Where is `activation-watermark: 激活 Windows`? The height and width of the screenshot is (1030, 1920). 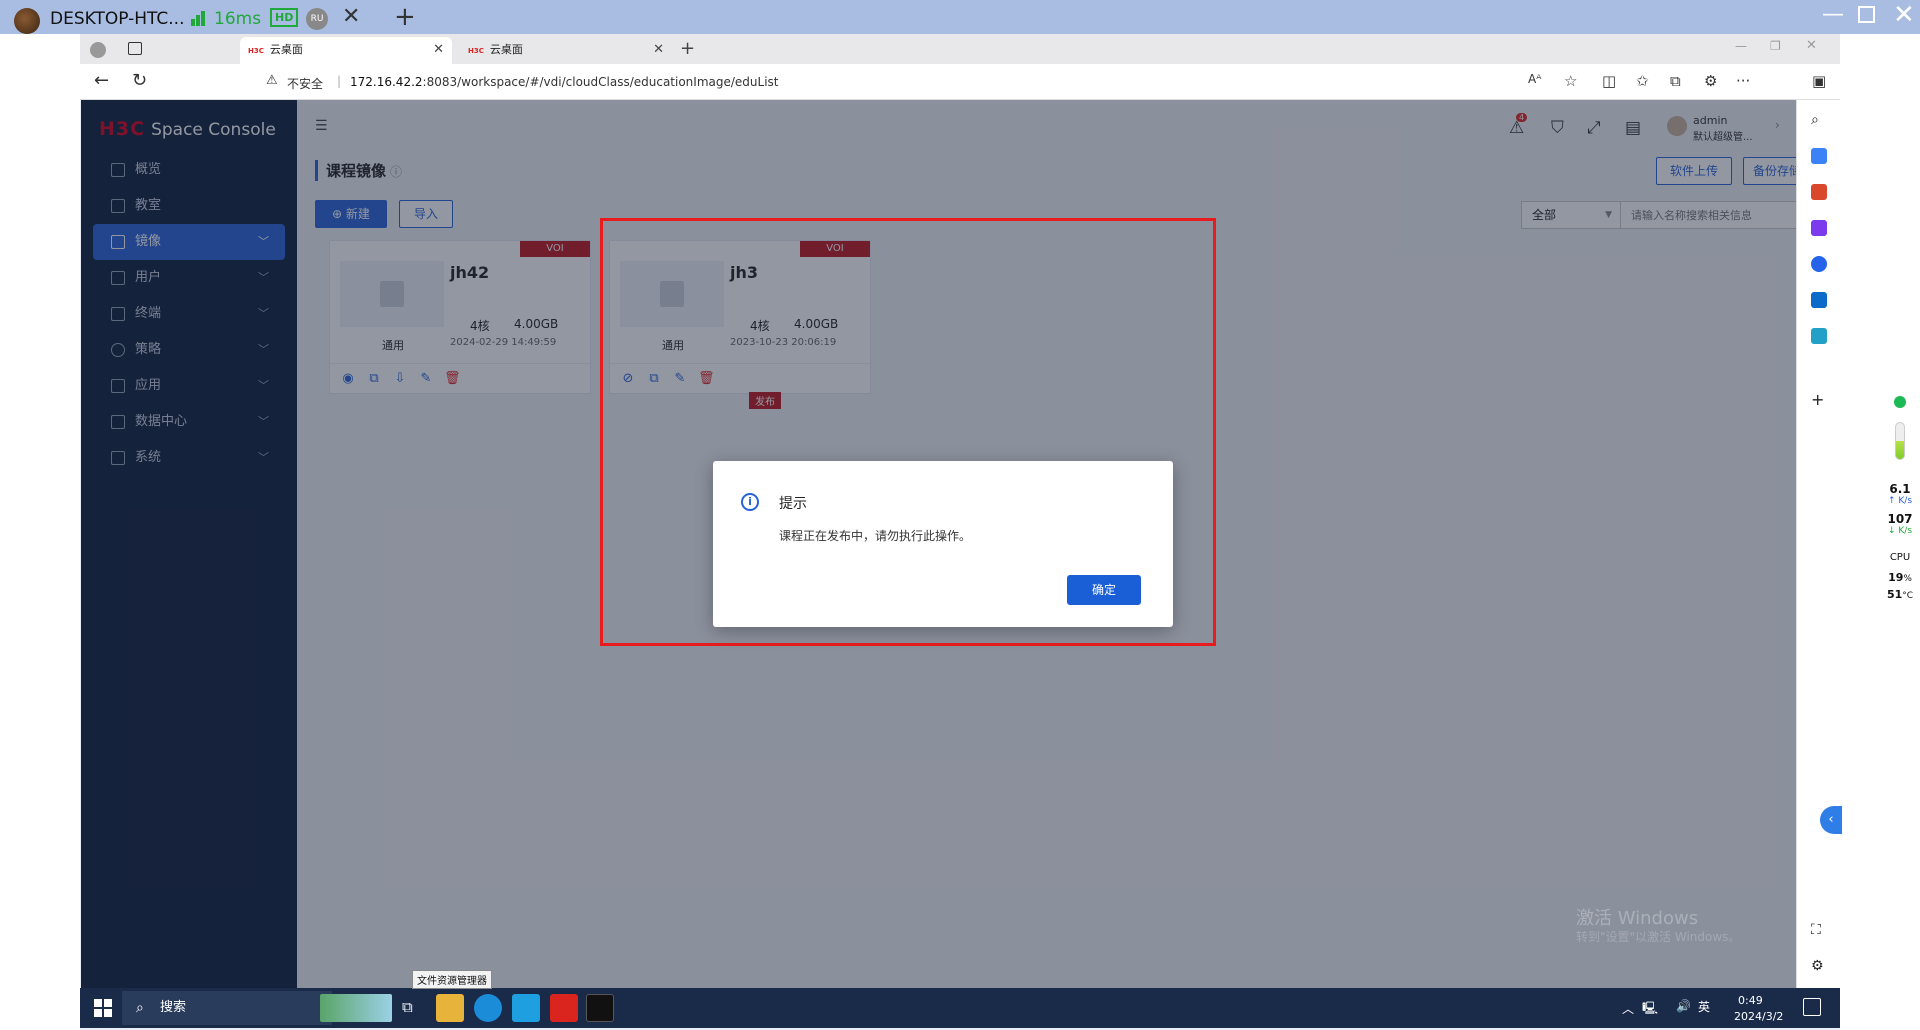 activation-watermark: 激活 Windows is located at coordinates (1637, 918).